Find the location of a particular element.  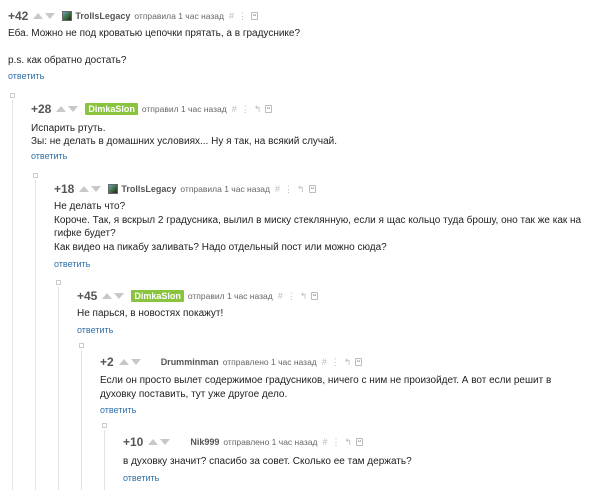

comment-text: p.s. как обратно достать? is located at coordinates (67, 60).